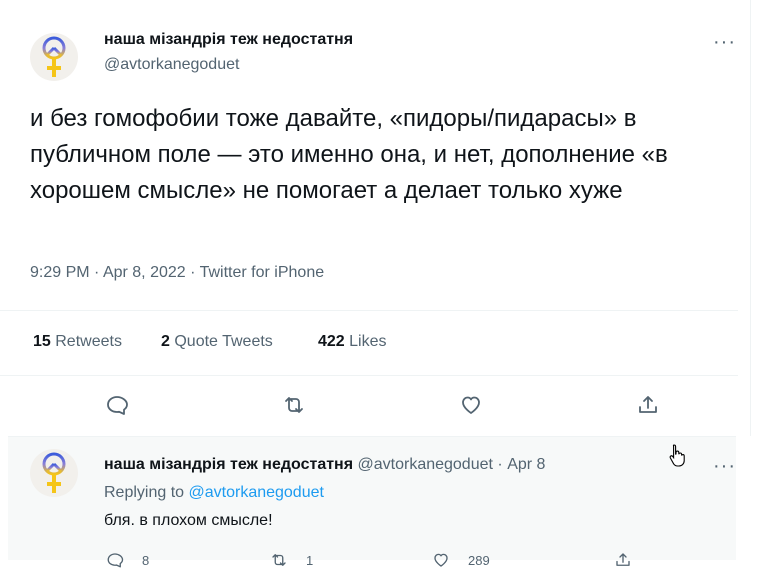 Image resolution: width=767 pixels, height=574 pixels. I want to click on retweets-label: Retweets, so click(88, 341).